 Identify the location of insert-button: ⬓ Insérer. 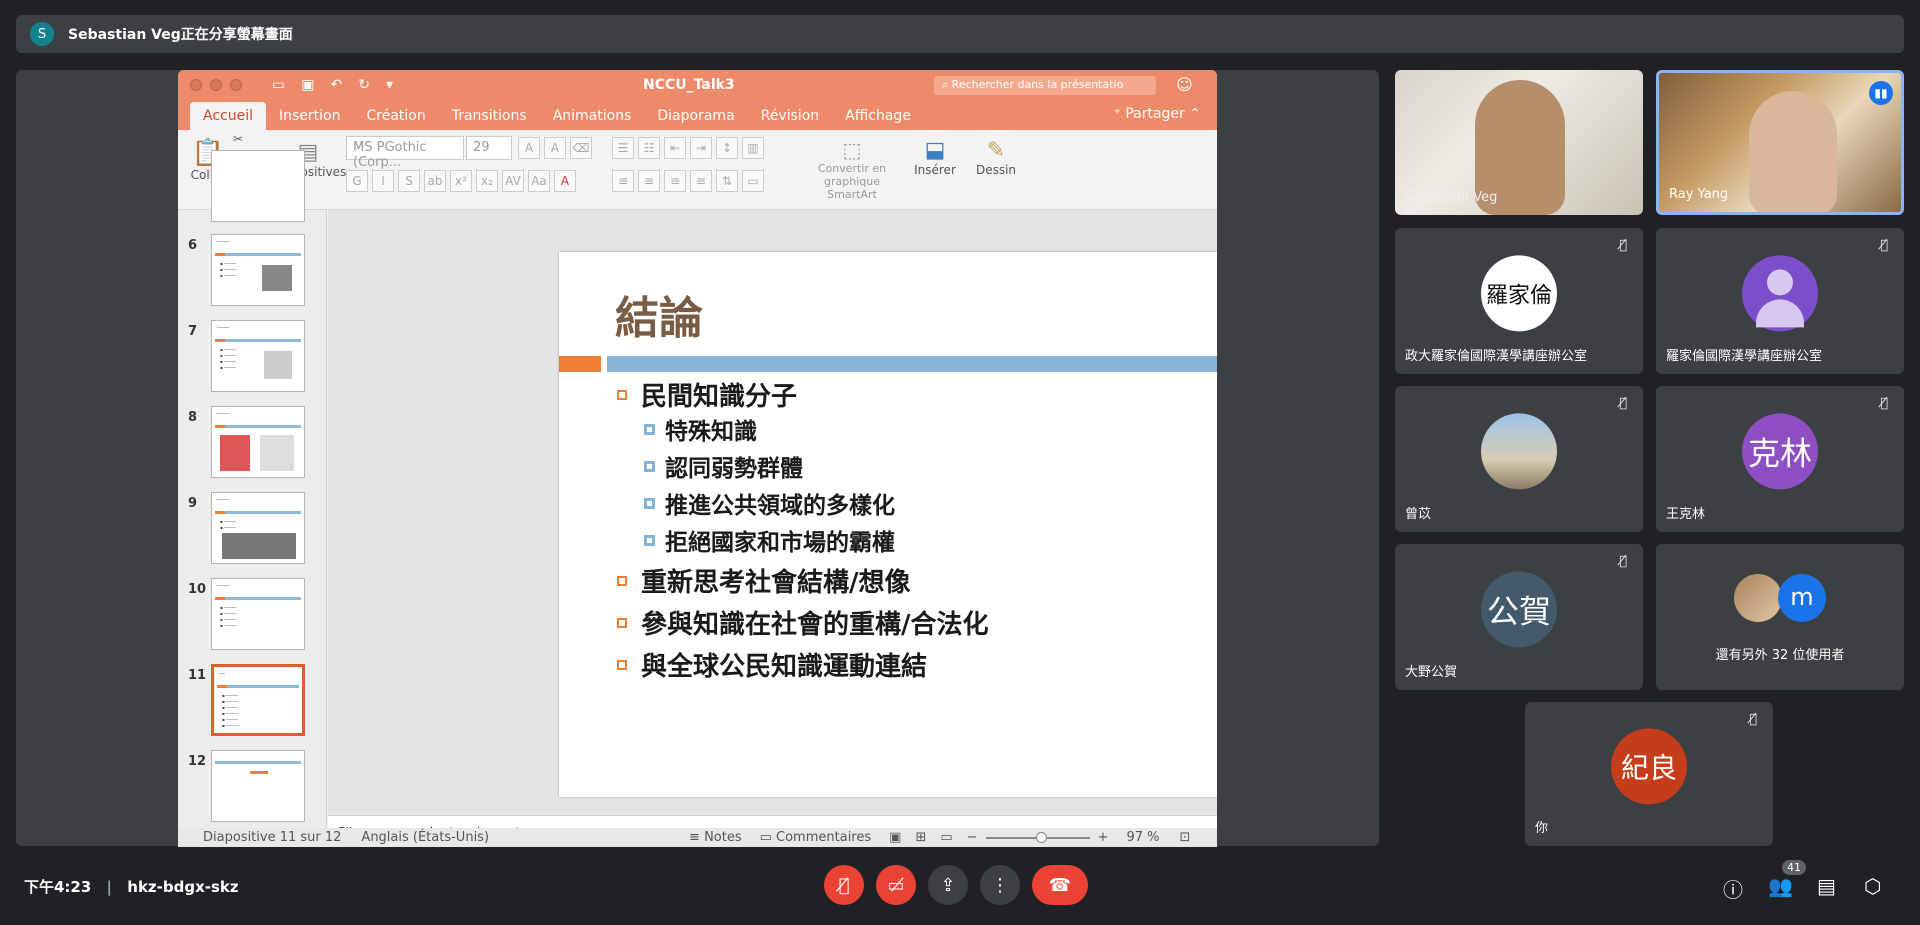
(935, 157).